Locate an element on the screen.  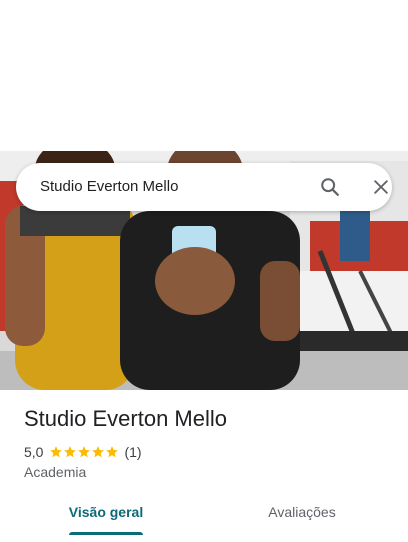
rating-value: 5,0 is located at coordinates (34, 452).